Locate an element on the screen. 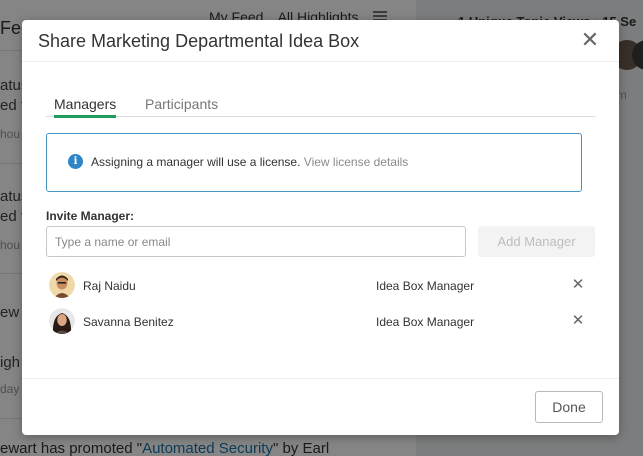  license-info-message: Assigning a manager will use a license. is located at coordinates (196, 162).